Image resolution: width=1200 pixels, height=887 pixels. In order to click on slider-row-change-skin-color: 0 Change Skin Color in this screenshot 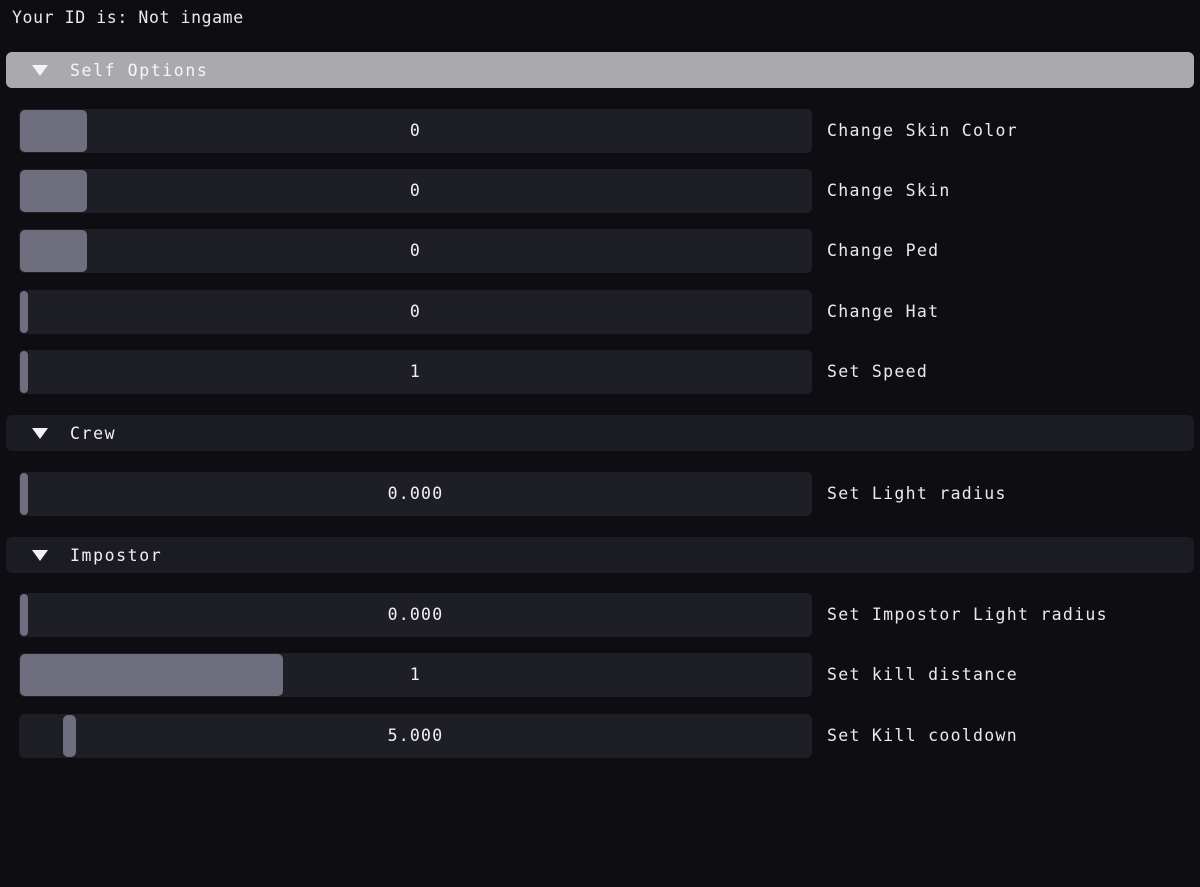, I will do `click(600, 131)`.